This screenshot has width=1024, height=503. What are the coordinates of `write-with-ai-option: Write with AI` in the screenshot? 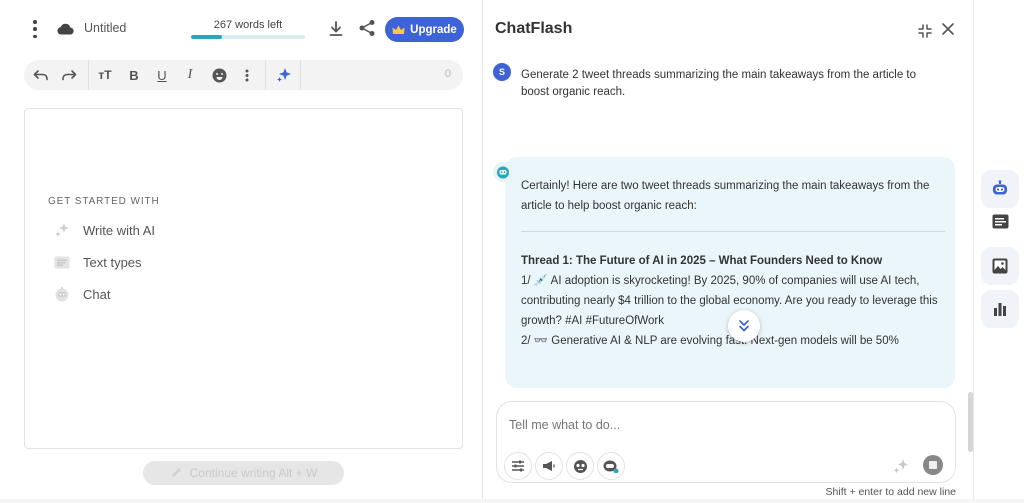 It's located at (104, 230).